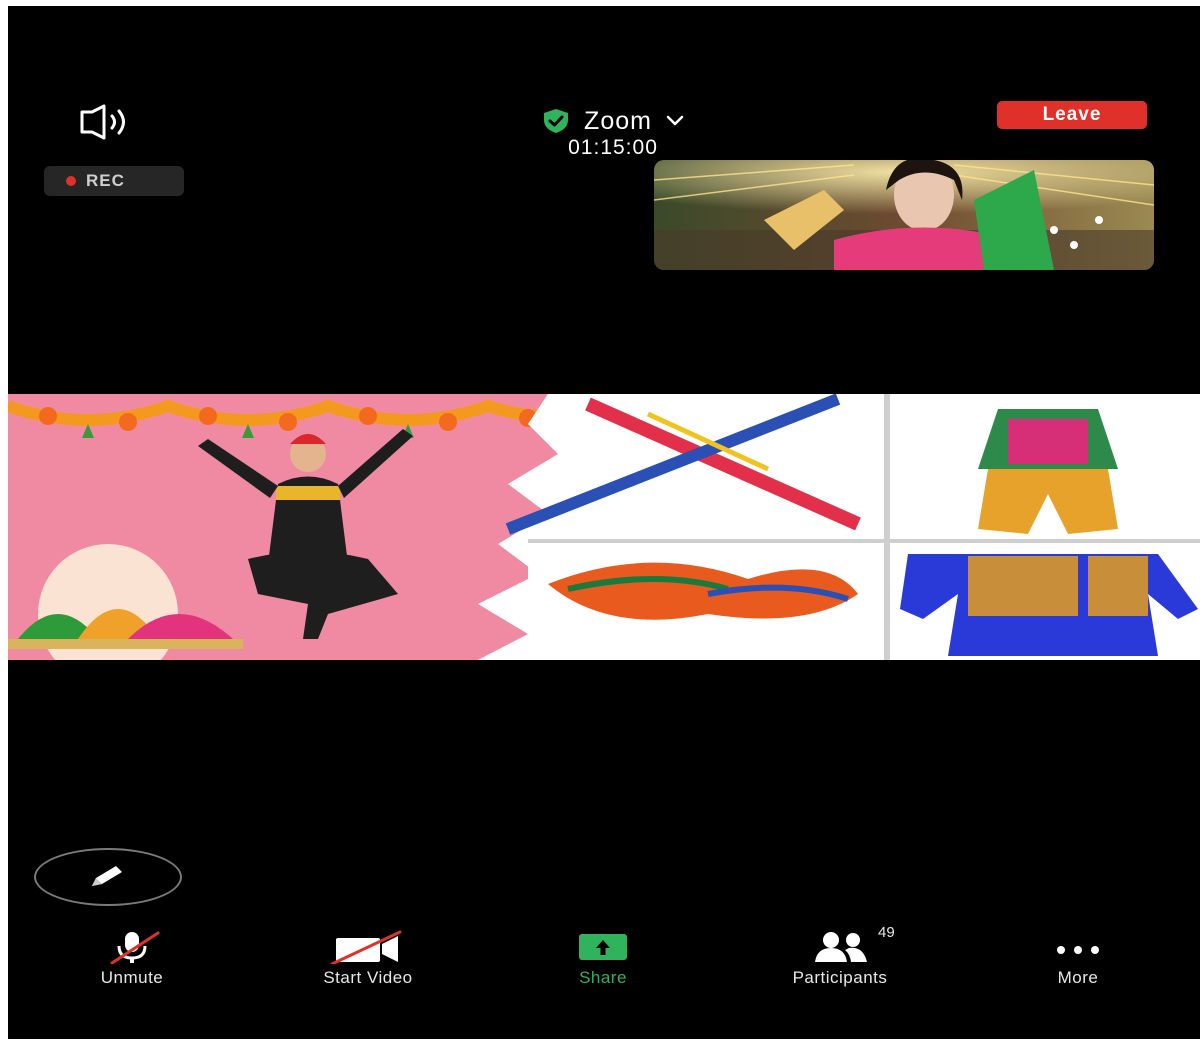  Describe the element at coordinates (603, 977) in the screenshot. I see `share-label: Share` at that location.